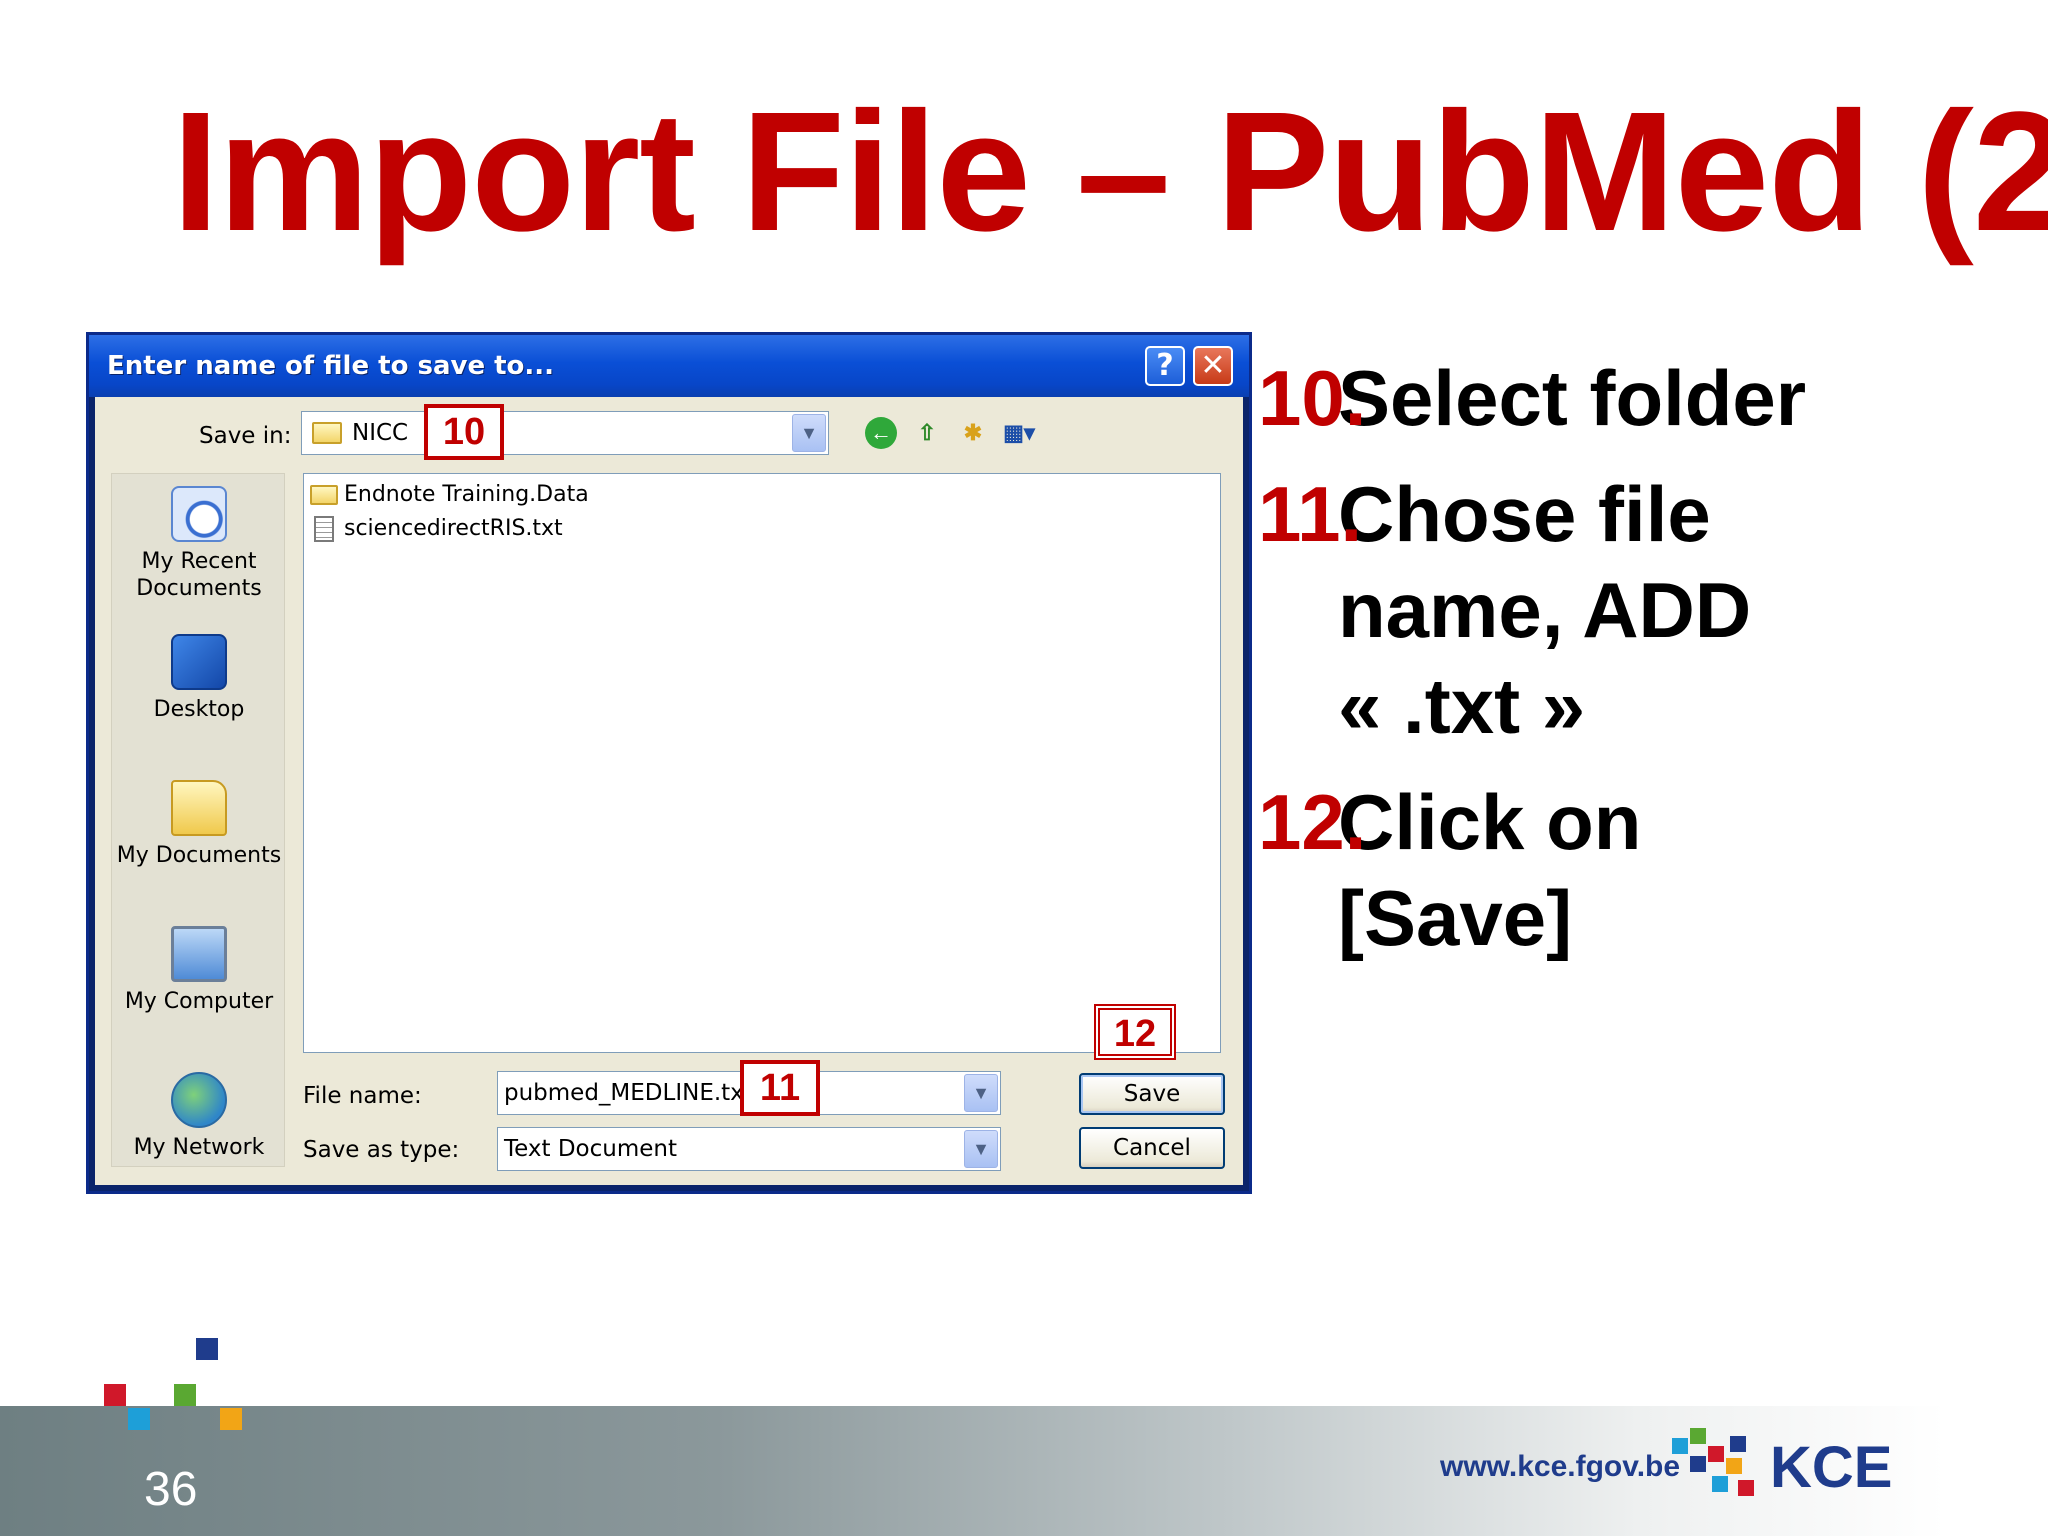 The width and height of the screenshot is (2048, 1536). I want to click on step-text: Chose file, so click(1524, 514).